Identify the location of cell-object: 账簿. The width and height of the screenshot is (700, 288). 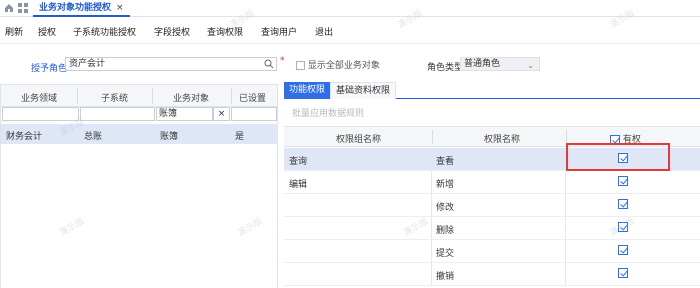
(169, 137).